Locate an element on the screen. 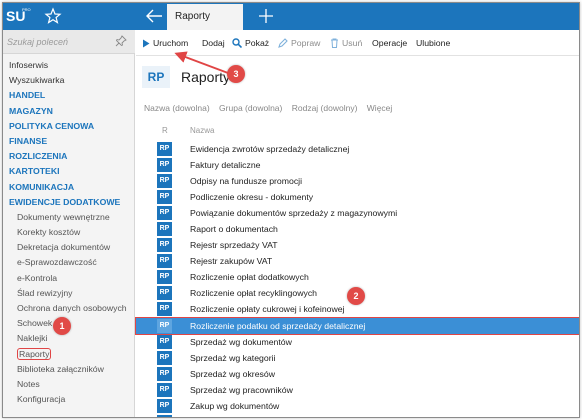 Image resolution: width=582 pixels, height=420 pixels. report-name: Zakup wg dokumentów is located at coordinates (235, 405).